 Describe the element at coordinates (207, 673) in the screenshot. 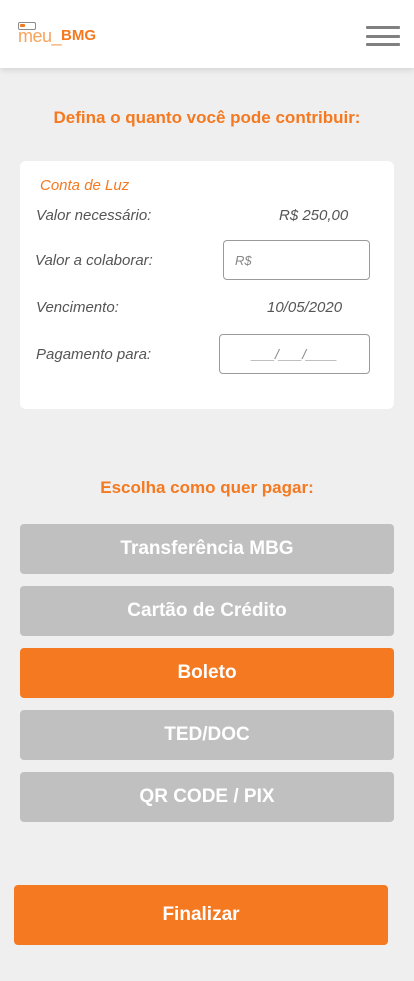

I see `payment-option-boleto: Boleto` at that location.